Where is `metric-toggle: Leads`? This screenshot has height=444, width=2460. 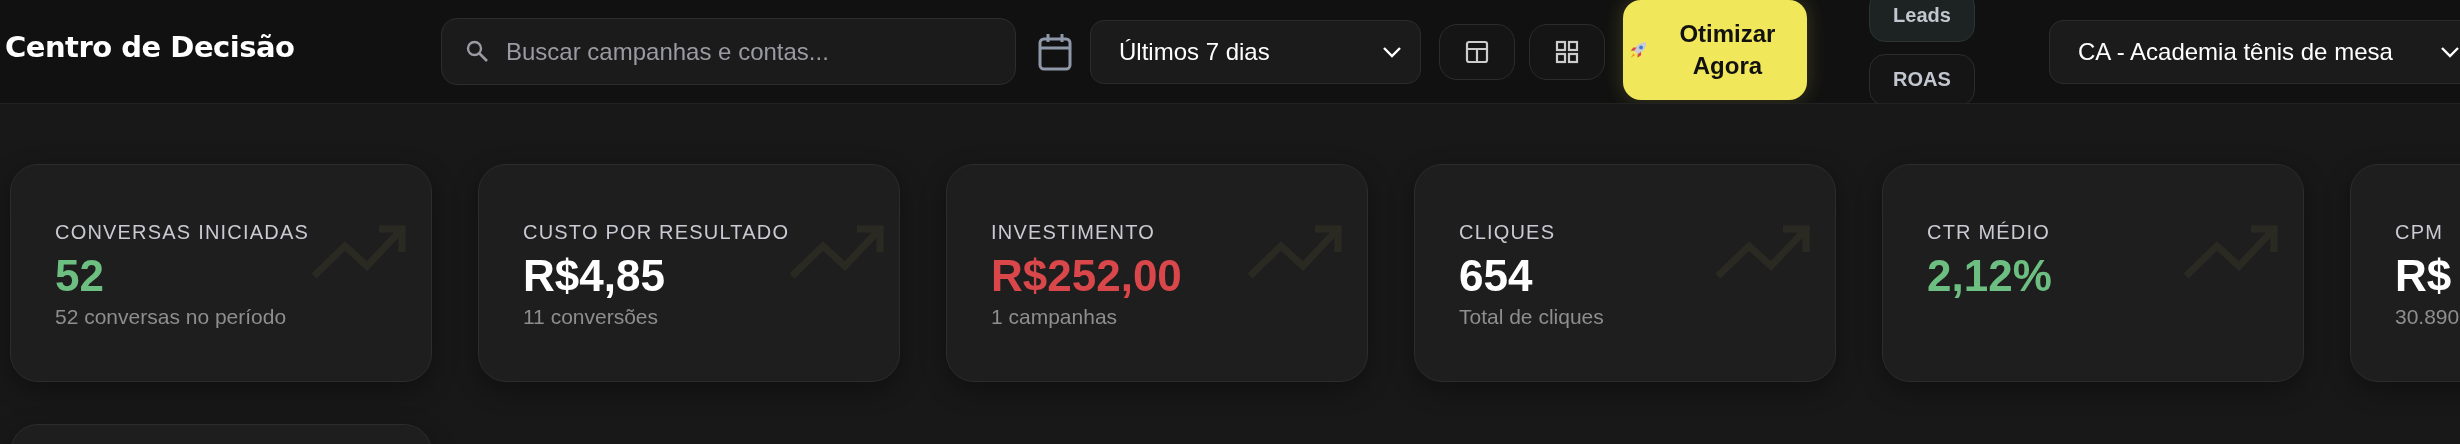 metric-toggle: Leads is located at coordinates (1922, 21).